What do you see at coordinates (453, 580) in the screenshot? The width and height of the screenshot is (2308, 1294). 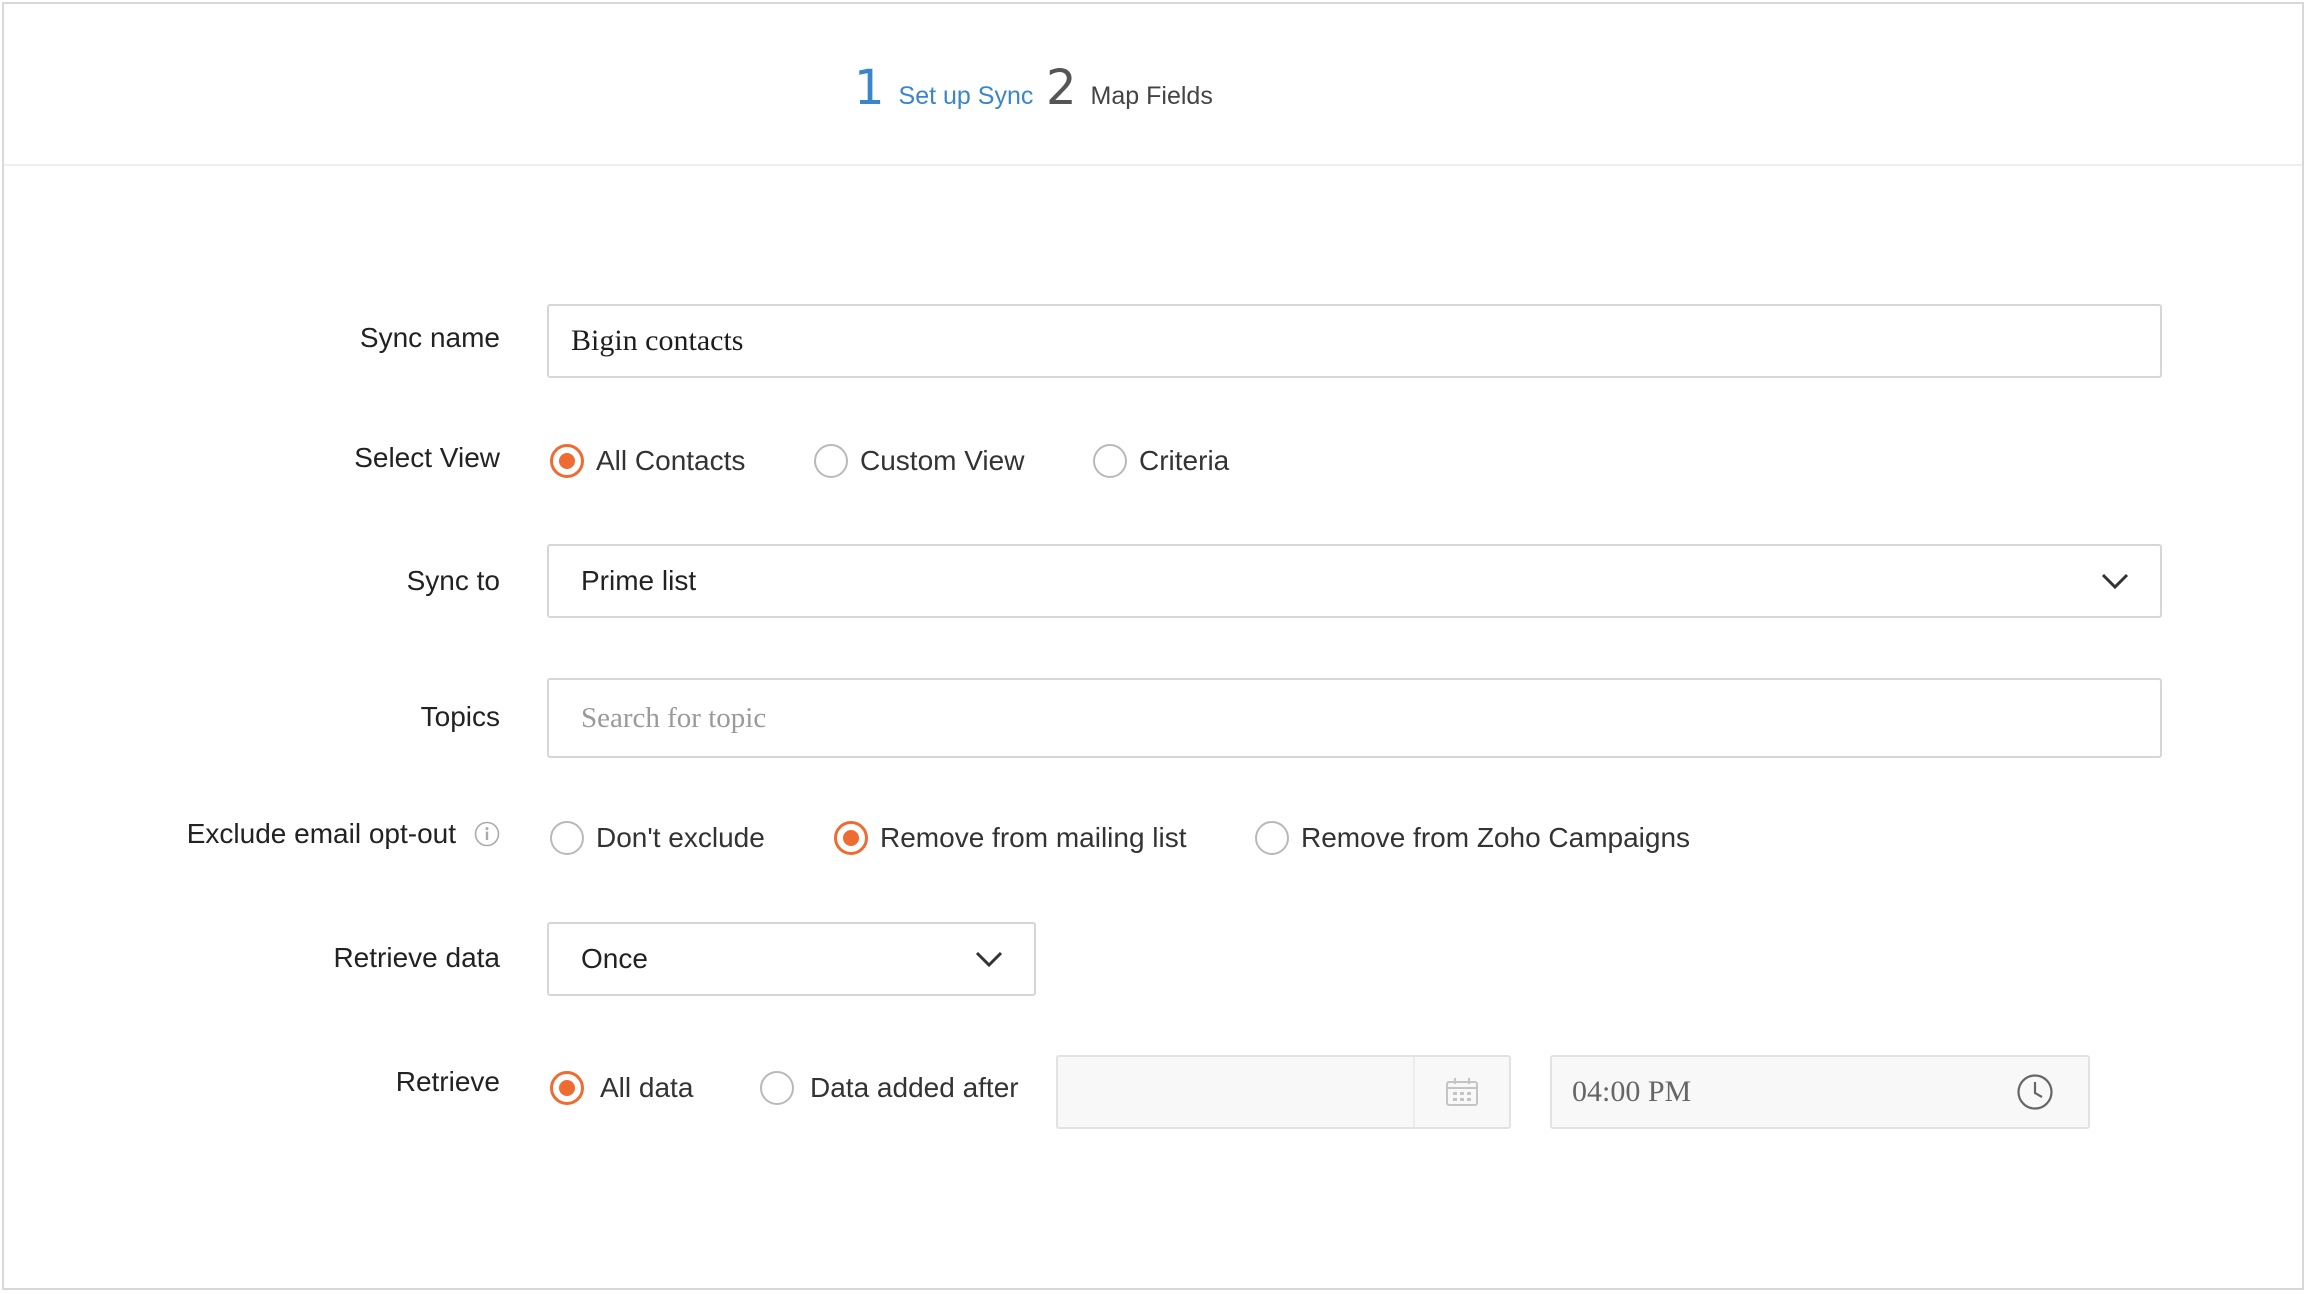 I see `sync-to-label: Sync to` at bounding box center [453, 580].